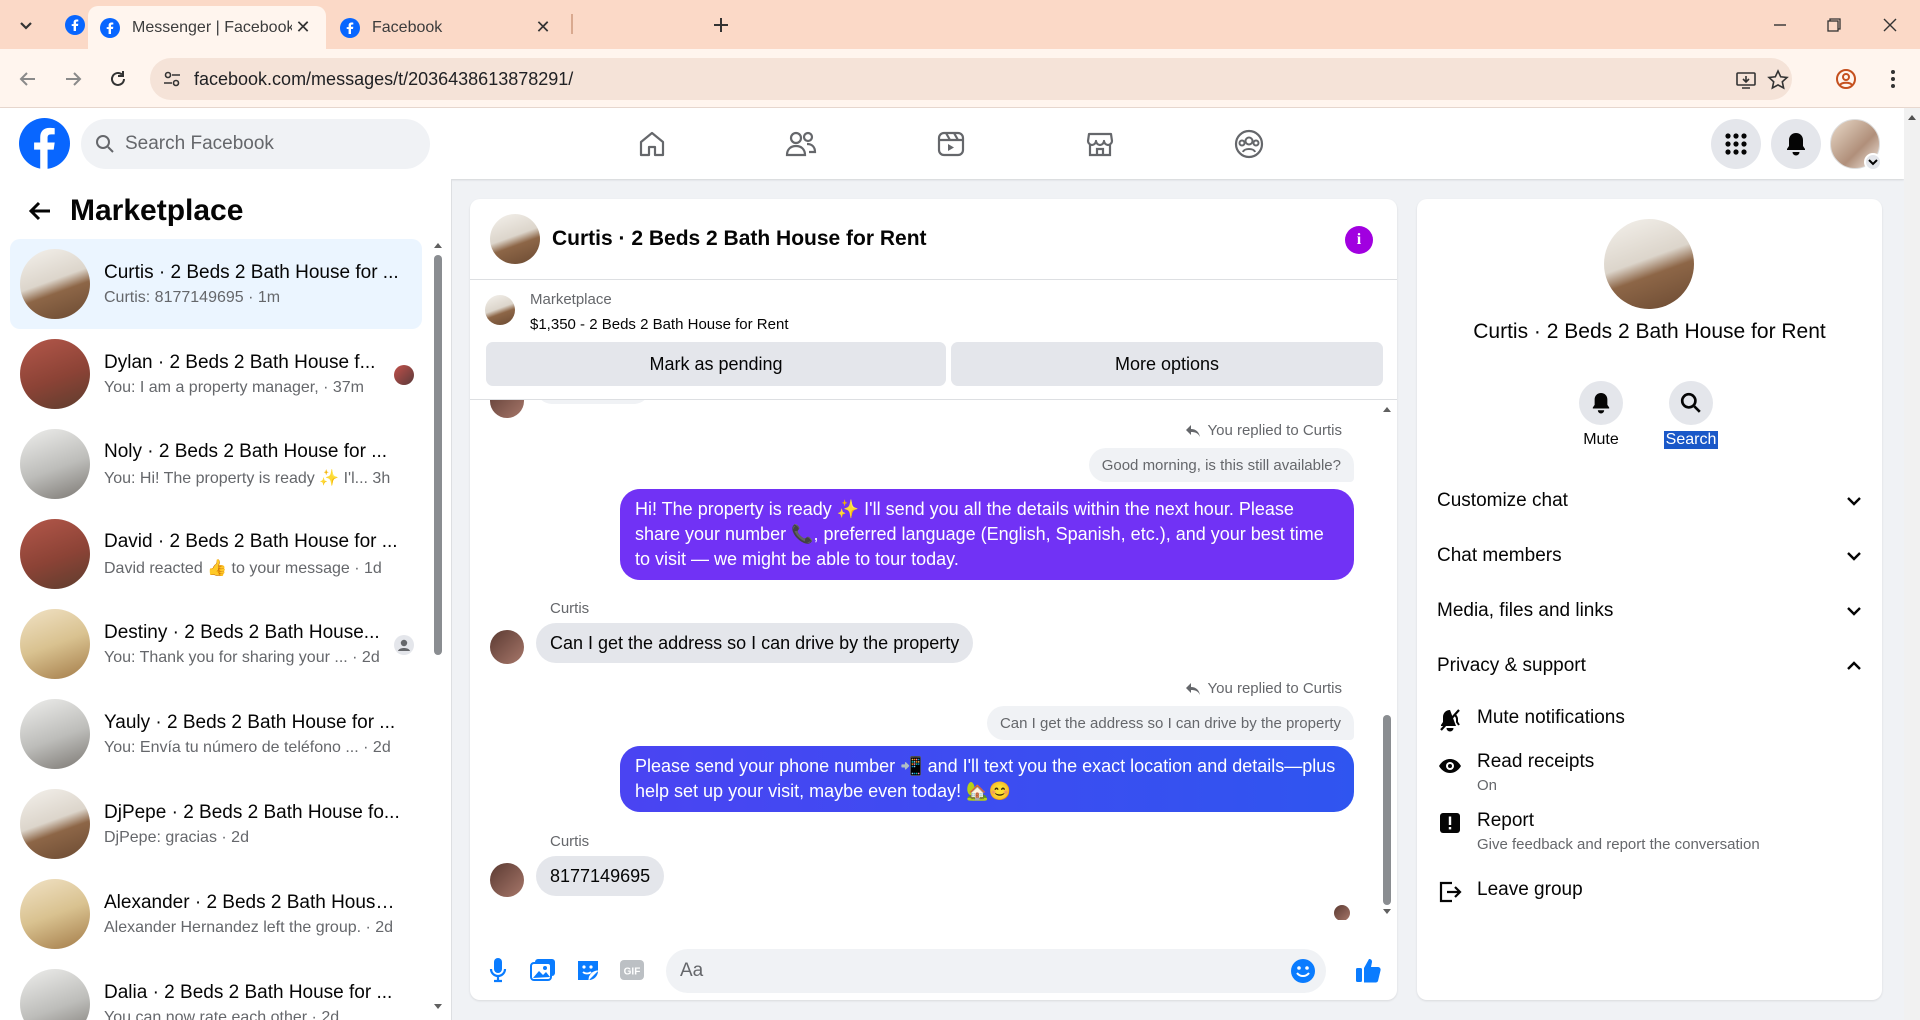 The image size is (1920, 1020). Describe the element at coordinates (1736, 144) in the screenshot. I see `menu-button` at that location.